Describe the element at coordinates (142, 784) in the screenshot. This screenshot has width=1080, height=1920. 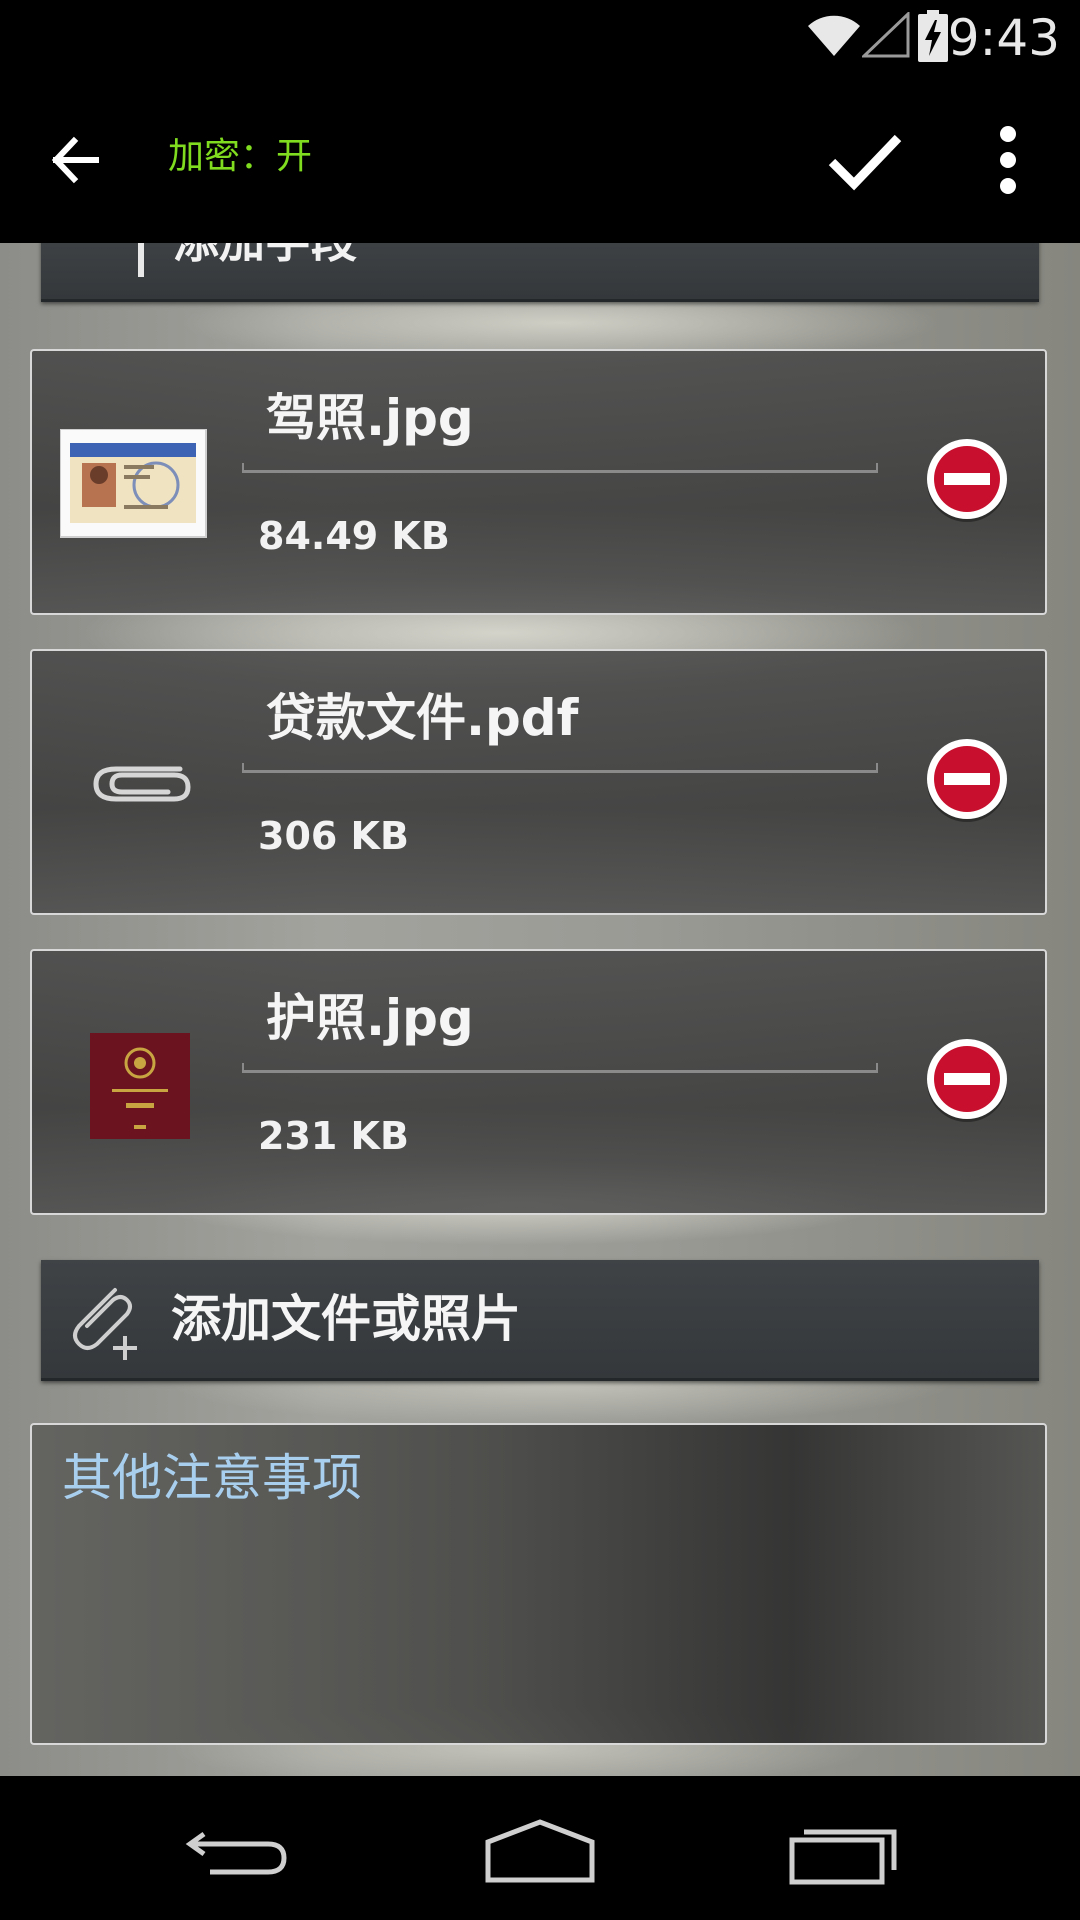
I see `paperclip-icon` at that location.